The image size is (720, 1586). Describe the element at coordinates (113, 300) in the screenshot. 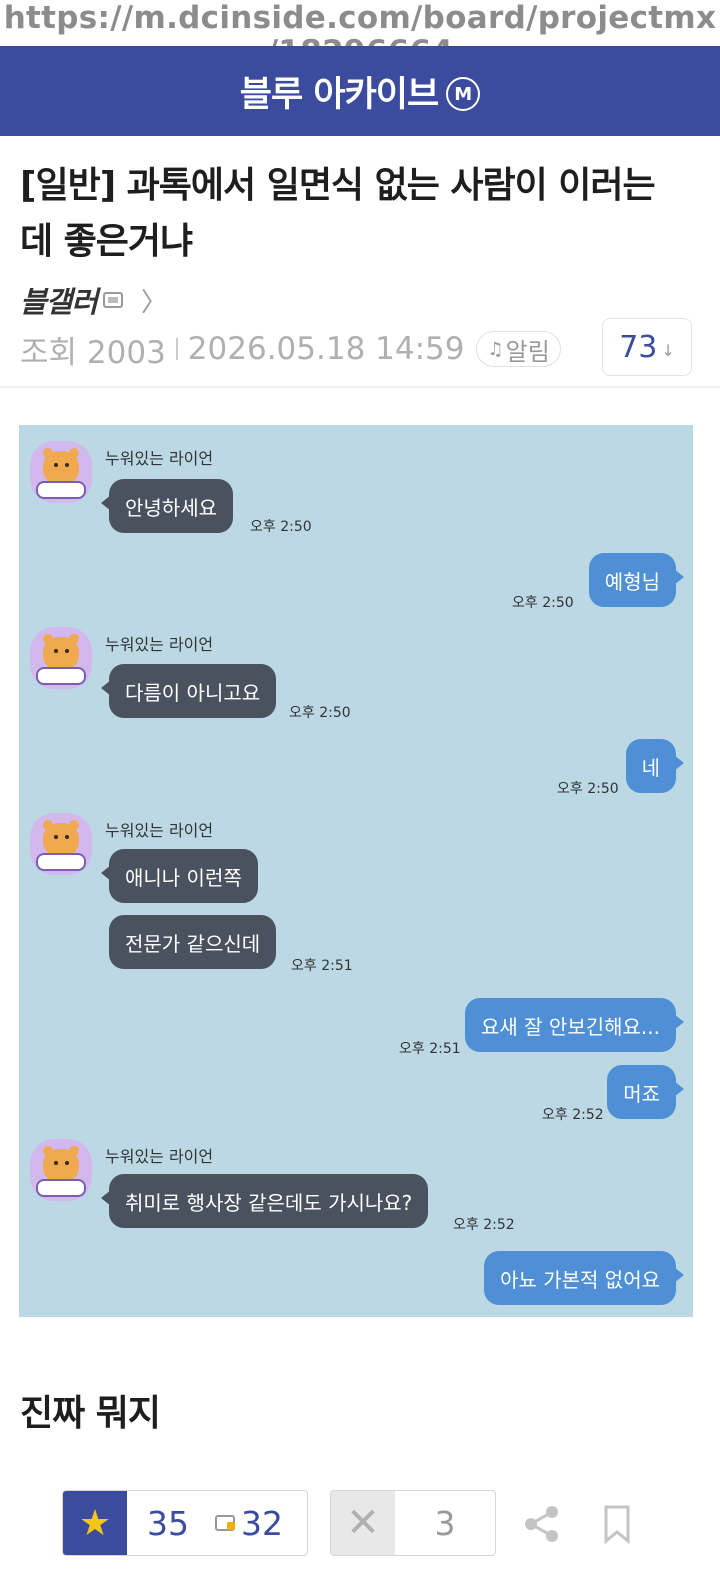

I see `member-badge-icon` at that location.